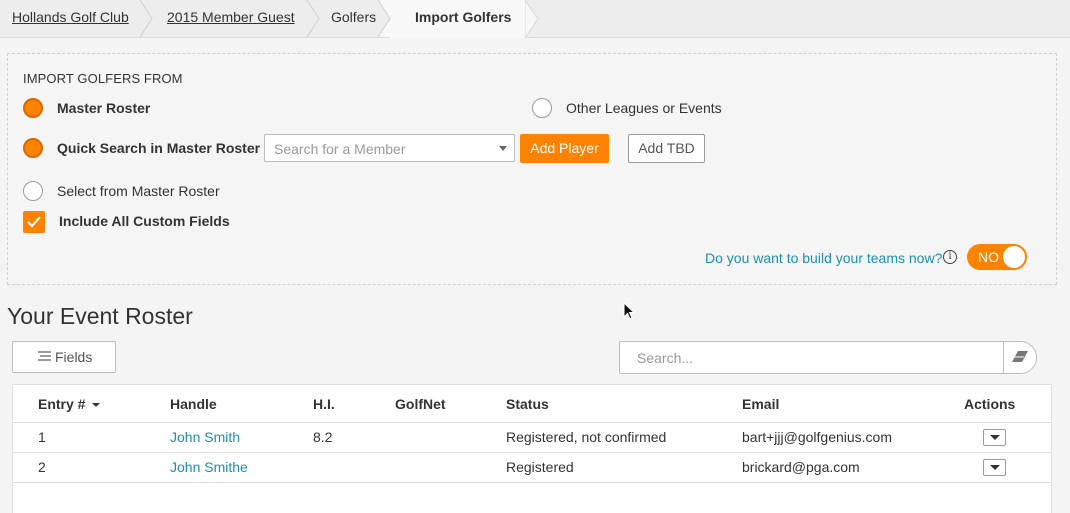  What do you see at coordinates (33, 108) in the screenshot?
I see `master-roster-radio` at bounding box center [33, 108].